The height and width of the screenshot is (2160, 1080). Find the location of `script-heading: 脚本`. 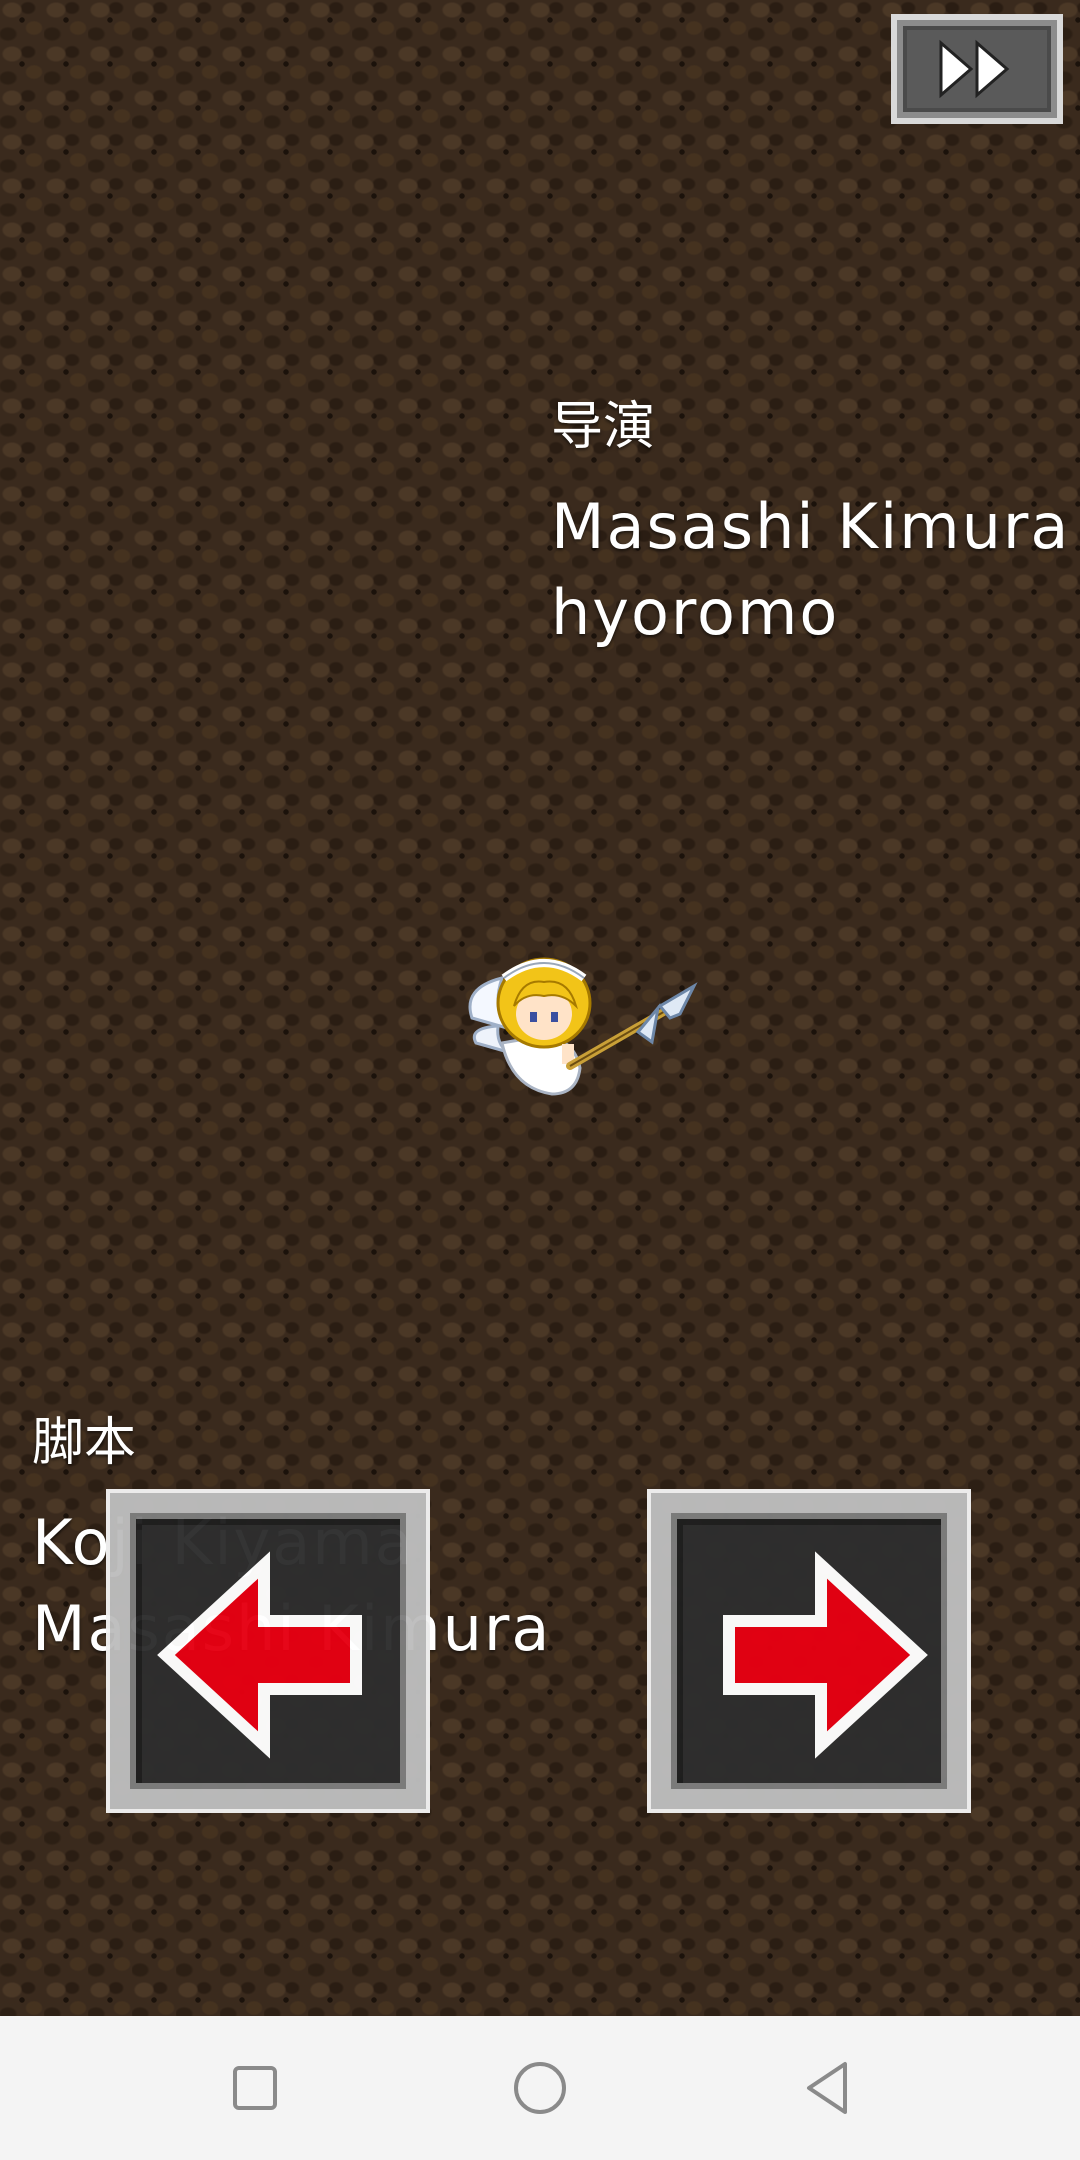

script-heading: 脚本 is located at coordinates (84, 1443).